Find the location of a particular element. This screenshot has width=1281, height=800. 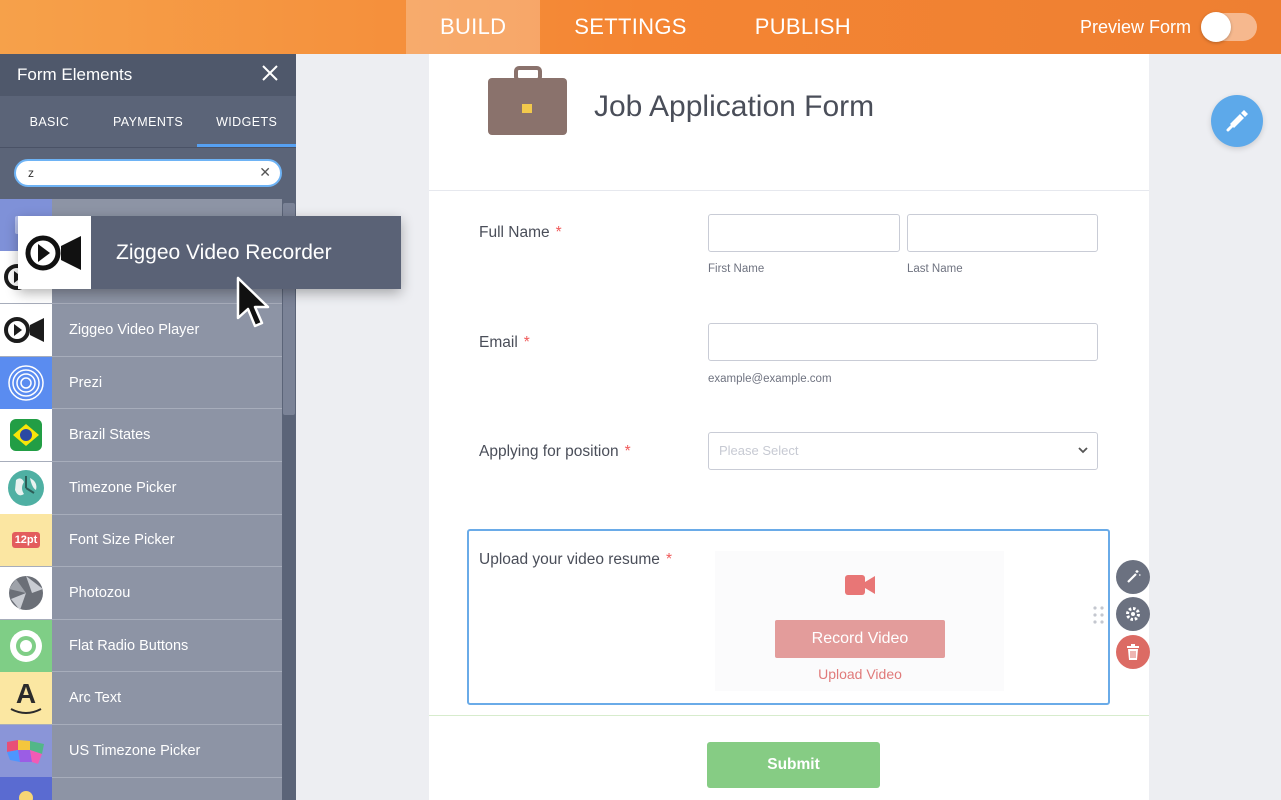

search-input is located at coordinates (126, 173).